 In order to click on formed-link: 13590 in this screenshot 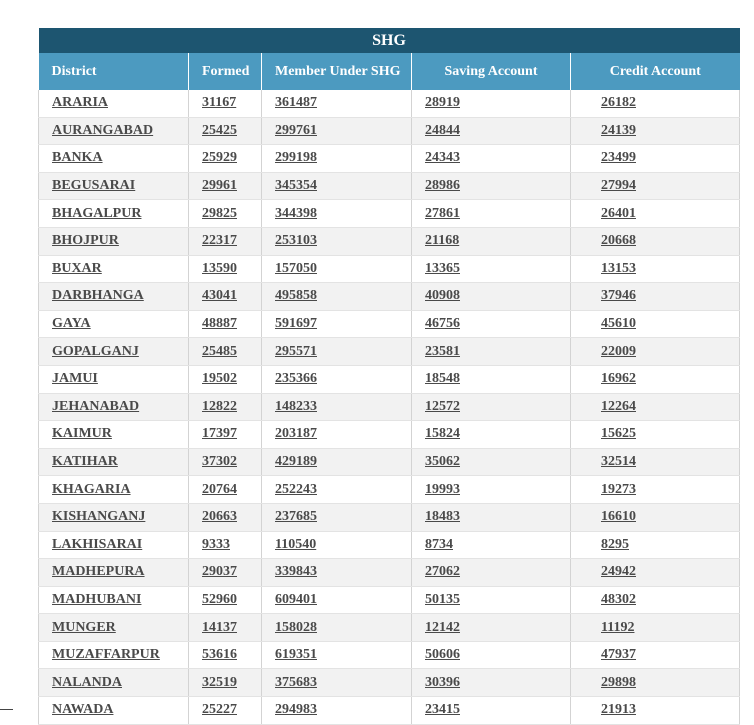, I will do `click(219, 268)`.